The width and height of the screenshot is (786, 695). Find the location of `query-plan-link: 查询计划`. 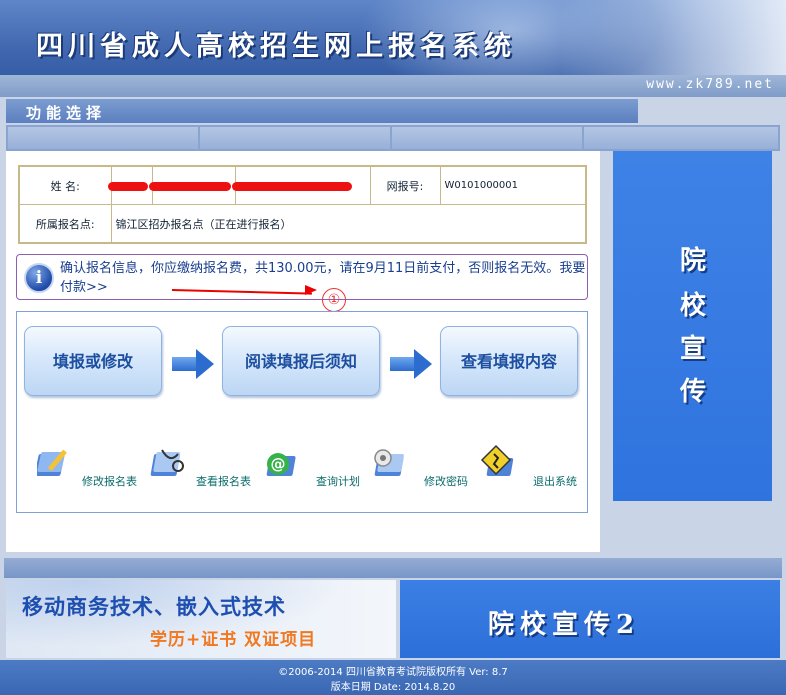

query-plan-link: 查询计划 is located at coordinates (338, 481).